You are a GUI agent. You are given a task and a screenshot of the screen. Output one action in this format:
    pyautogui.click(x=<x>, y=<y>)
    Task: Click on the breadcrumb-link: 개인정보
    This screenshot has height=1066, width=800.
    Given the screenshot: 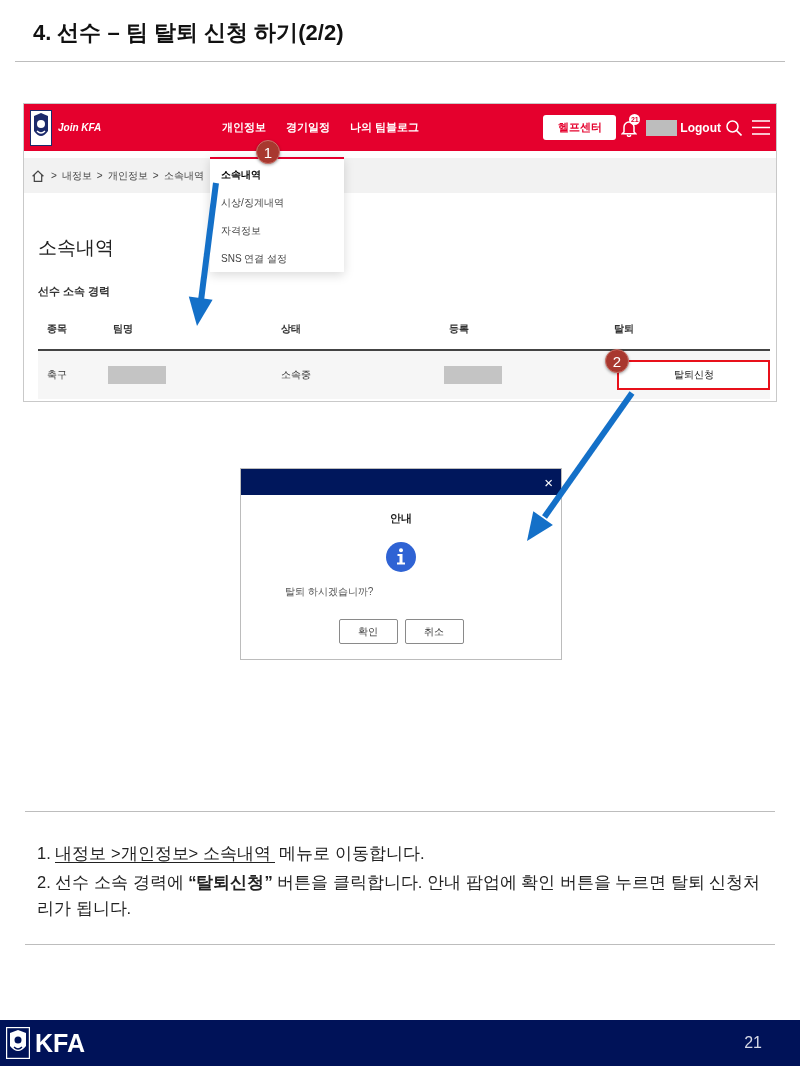 What is the action you would take?
    pyautogui.click(x=127, y=175)
    